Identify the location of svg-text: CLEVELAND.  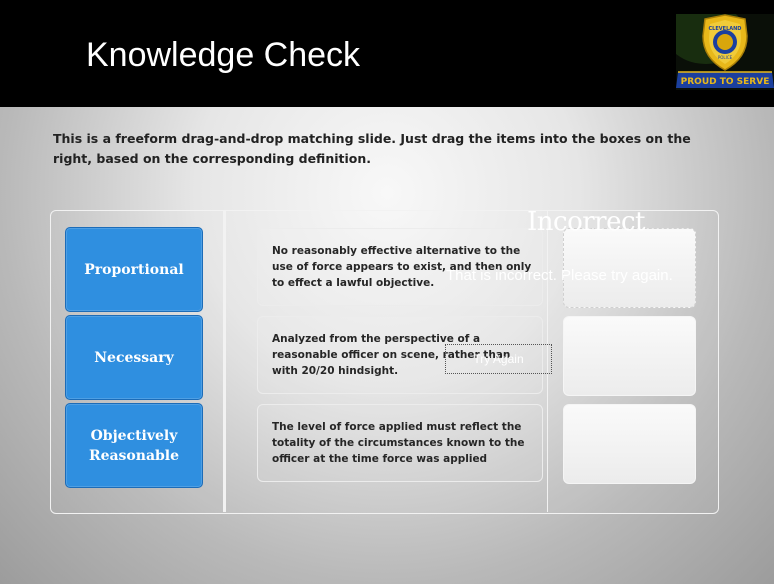
(725, 29).